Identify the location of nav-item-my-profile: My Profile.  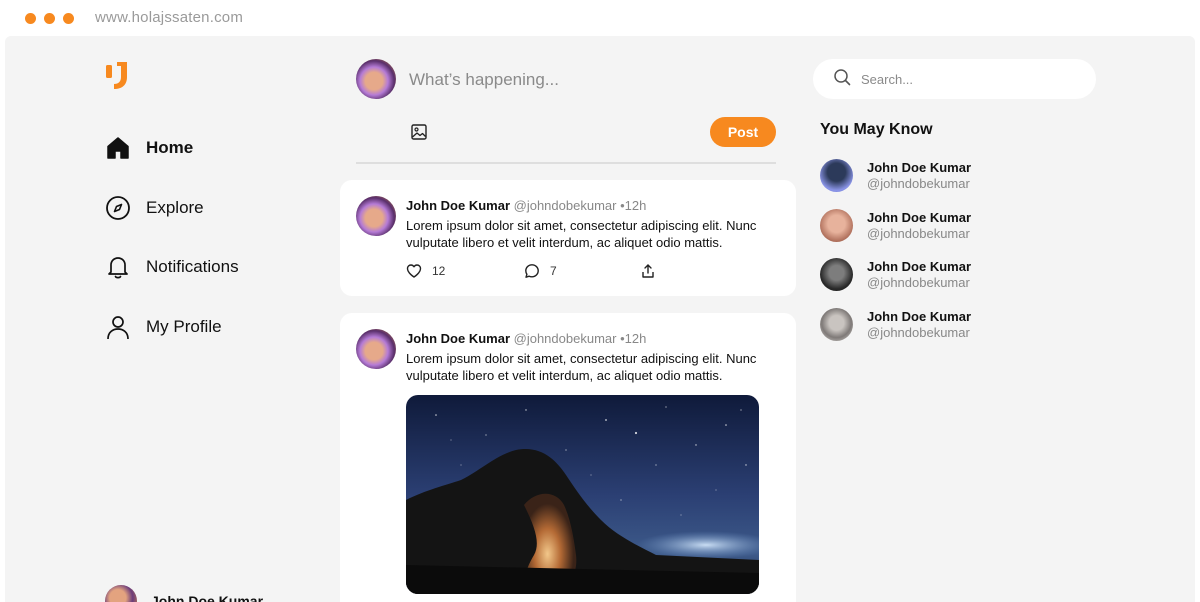
(163, 327).